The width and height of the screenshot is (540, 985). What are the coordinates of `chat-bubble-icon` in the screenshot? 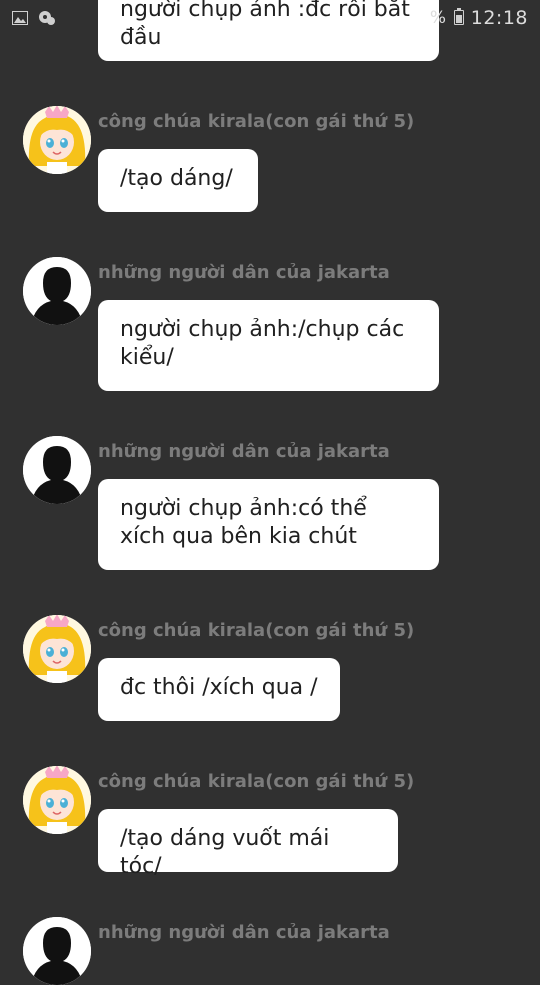 It's located at (47, 20).